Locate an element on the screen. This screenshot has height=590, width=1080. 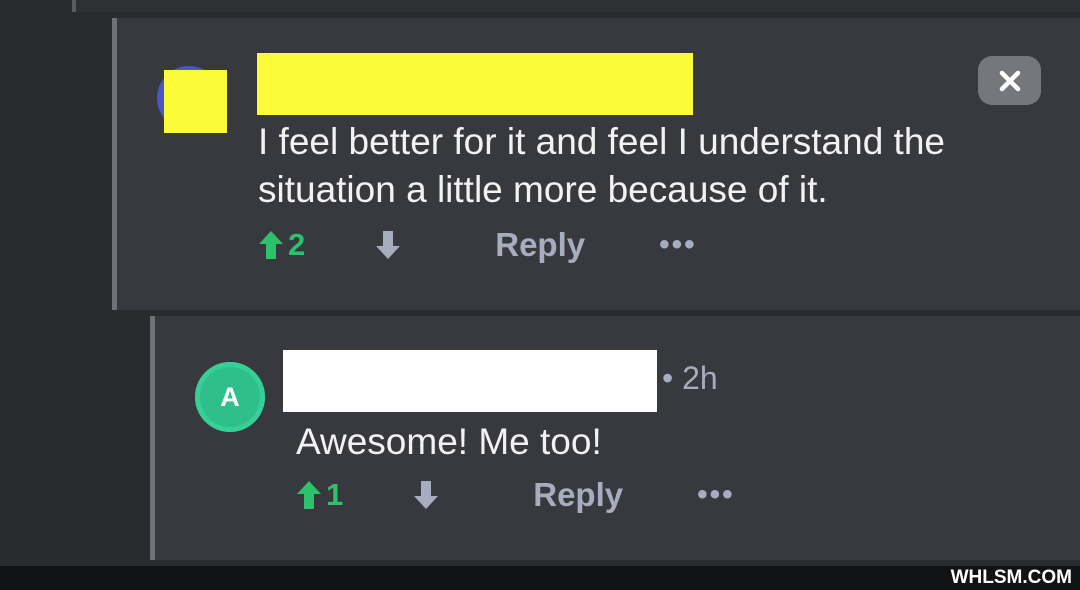
upvote-button: 2 is located at coordinates (281, 245).